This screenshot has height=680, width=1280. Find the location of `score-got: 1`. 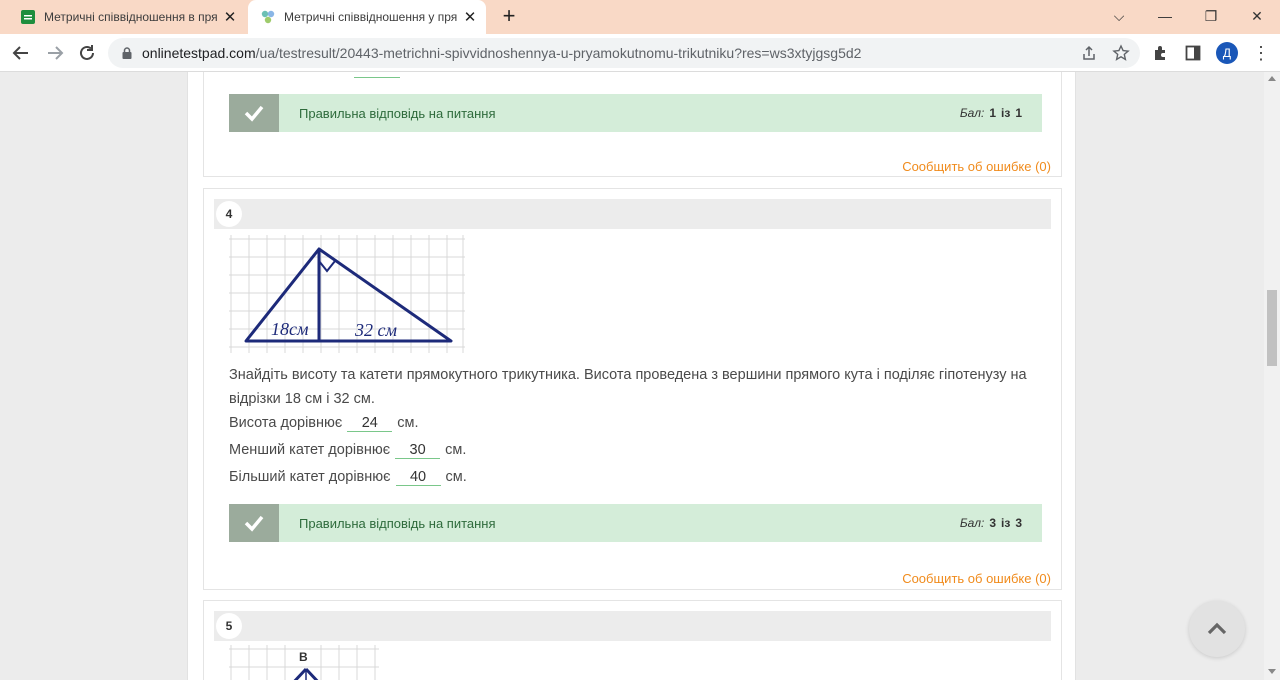

score-got: 1 is located at coordinates (992, 113).